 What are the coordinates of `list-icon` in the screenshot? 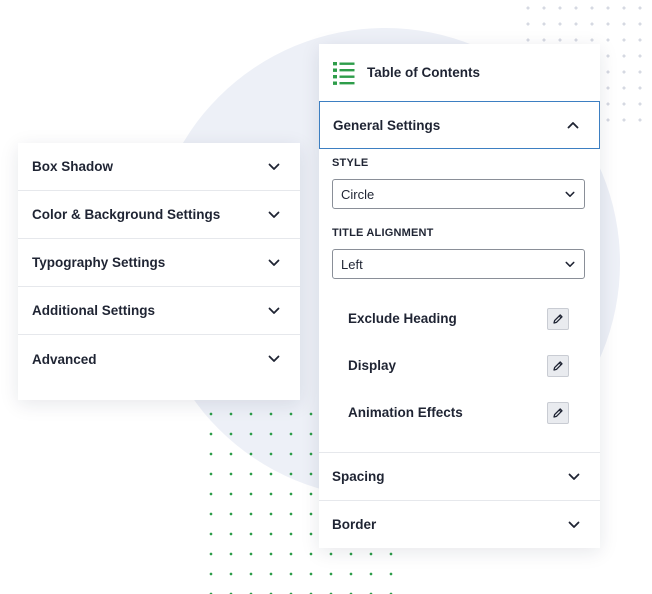 It's located at (344, 73).